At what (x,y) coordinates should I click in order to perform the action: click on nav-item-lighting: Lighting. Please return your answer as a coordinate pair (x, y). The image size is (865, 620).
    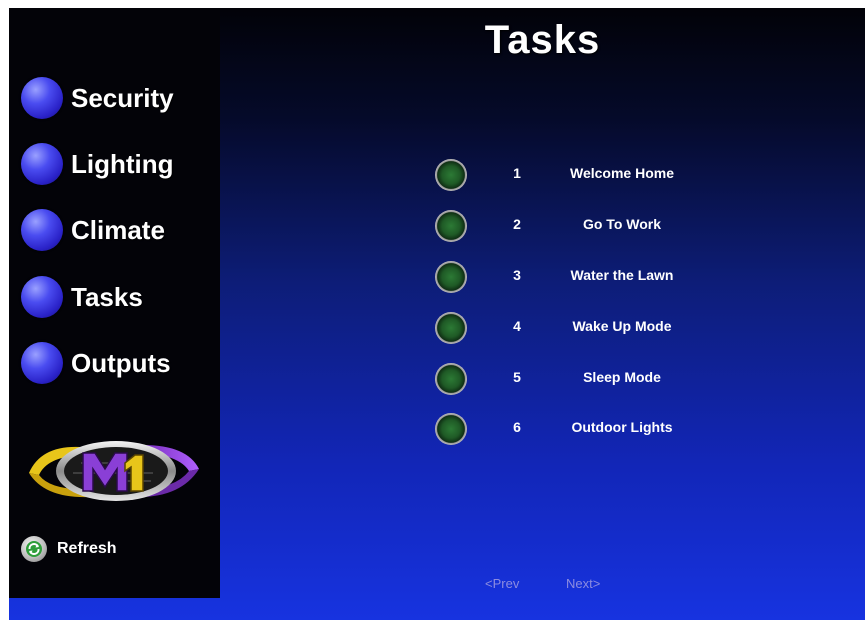
    Looking at the image, I should click on (116, 164).